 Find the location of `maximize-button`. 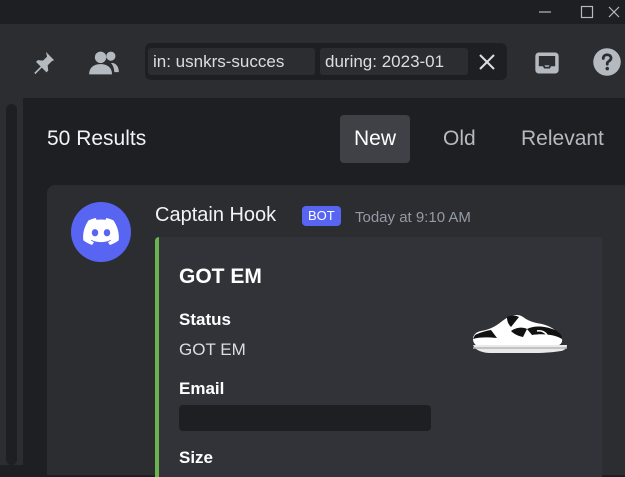

maximize-button is located at coordinates (587, 12).